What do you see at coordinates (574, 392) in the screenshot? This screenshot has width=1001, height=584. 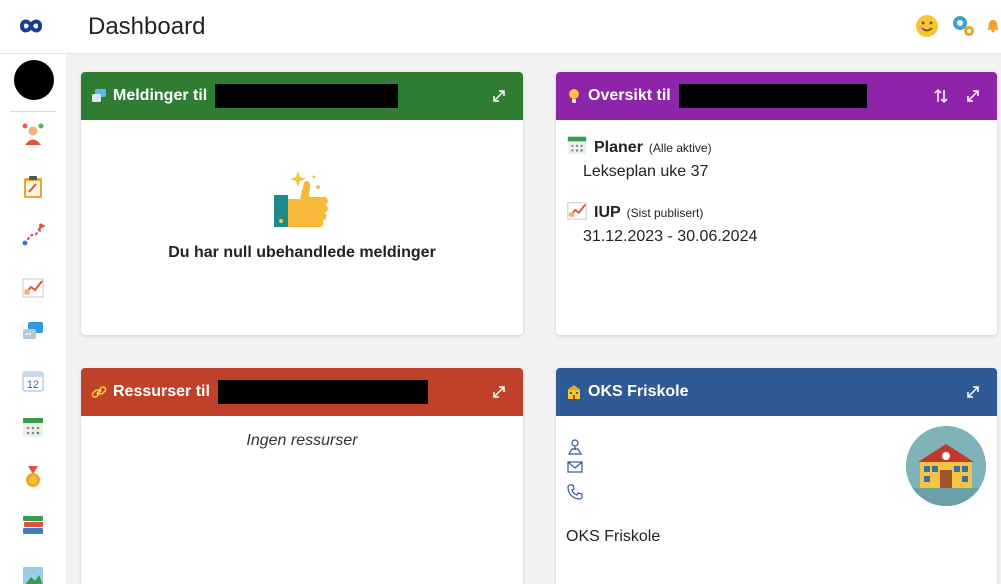 I see `school-building-icon` at bounding box center [574, 392].